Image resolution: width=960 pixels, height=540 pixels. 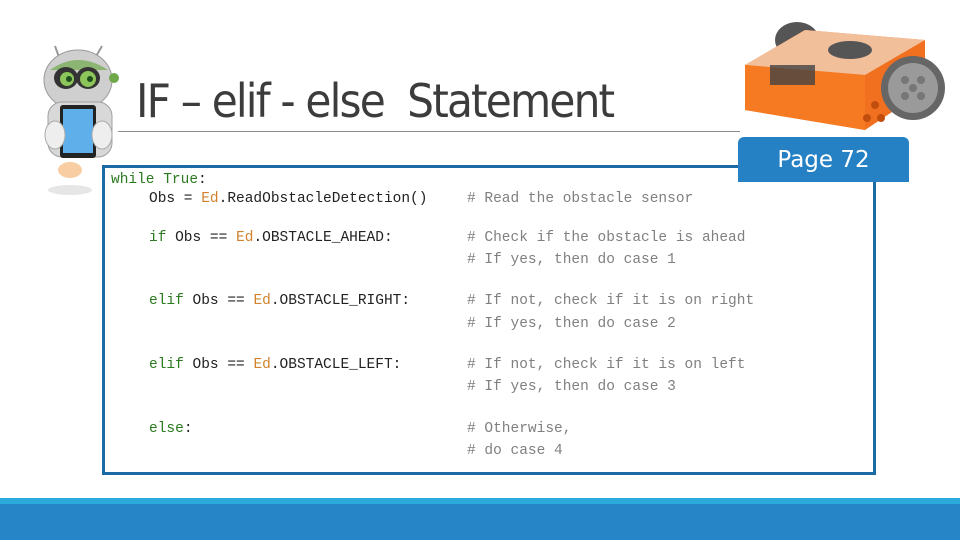 What do you see at coordinates (606, 365) in the screenshot?
I see `comment-elif-left-1: # If not, check if it is on left` at bounding box center [606, 365].